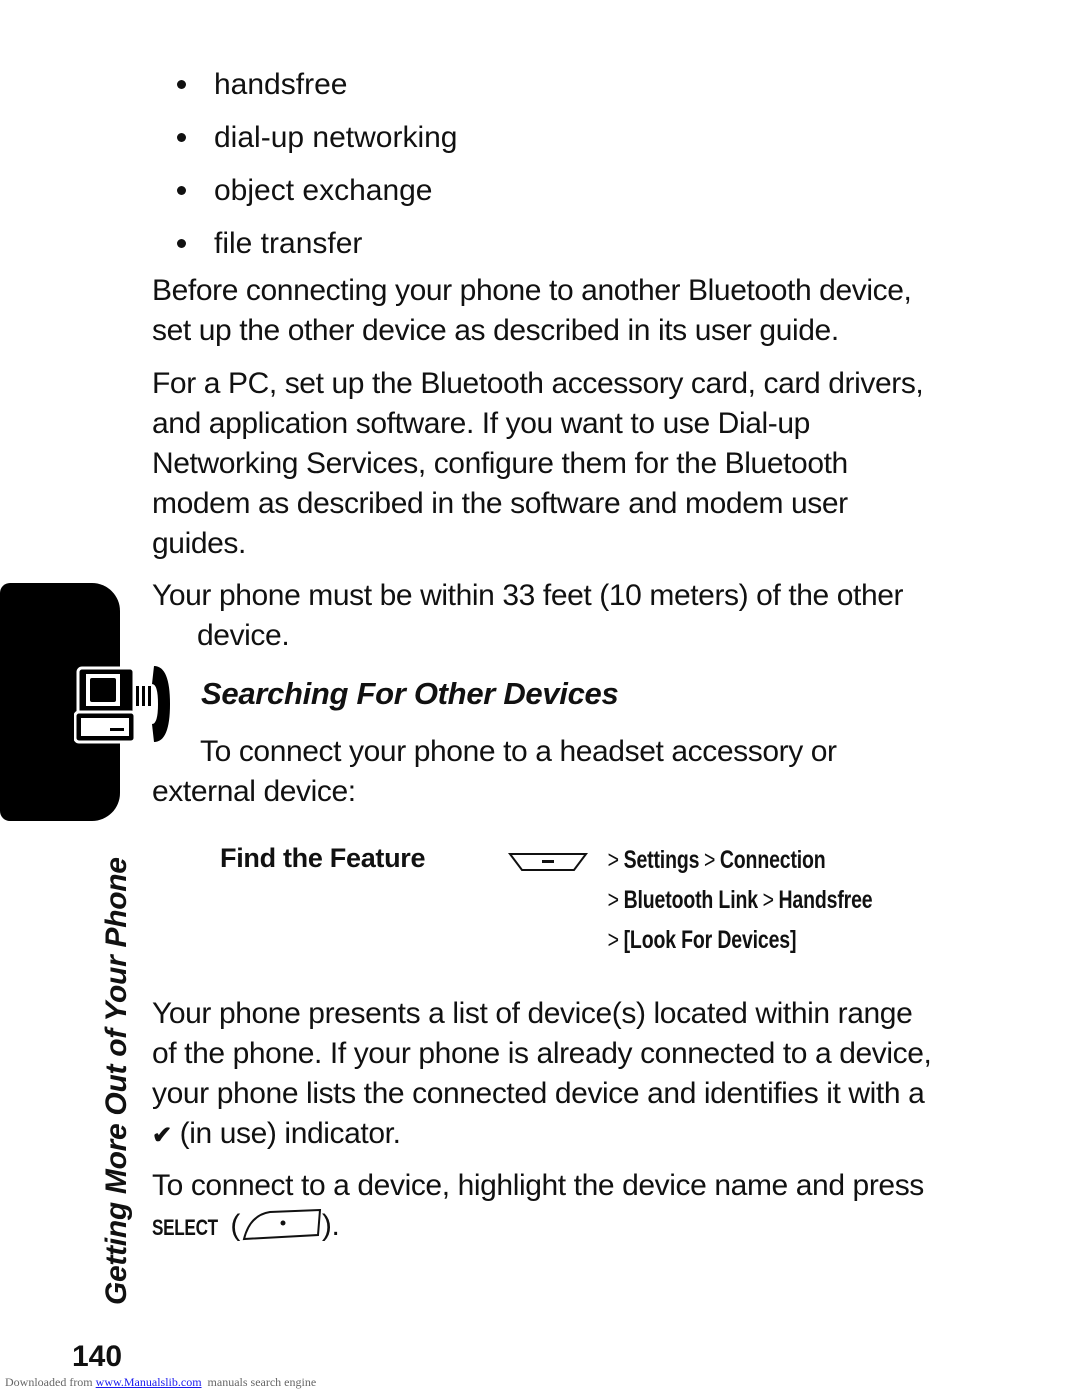  Describe the element at coordinates (330, 1225) in the screenshot. I see `connect-text-end: ).` at that location.